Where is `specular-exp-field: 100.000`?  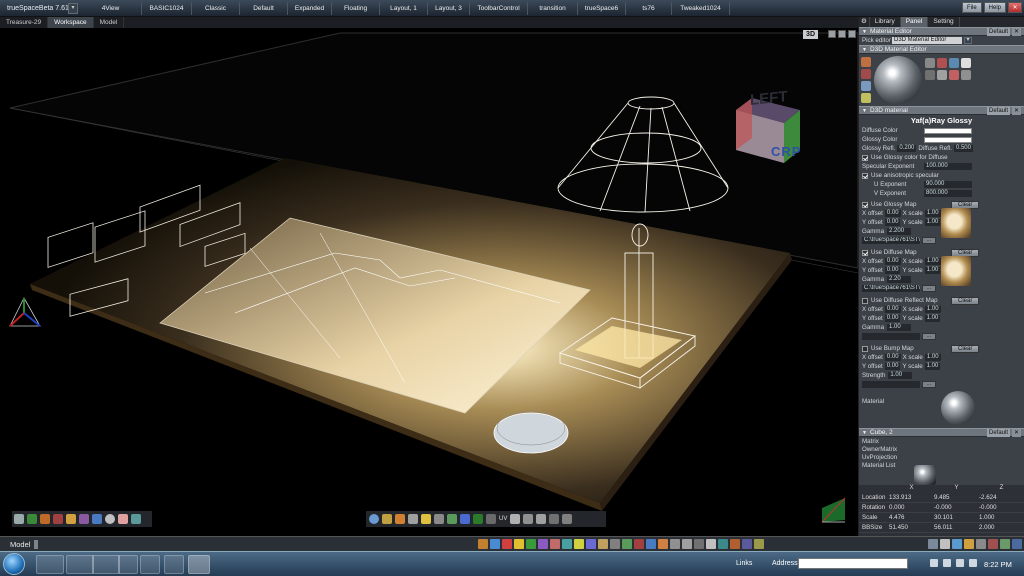
specular-exp-field: 100.000 is located at coordinates (948, 166).